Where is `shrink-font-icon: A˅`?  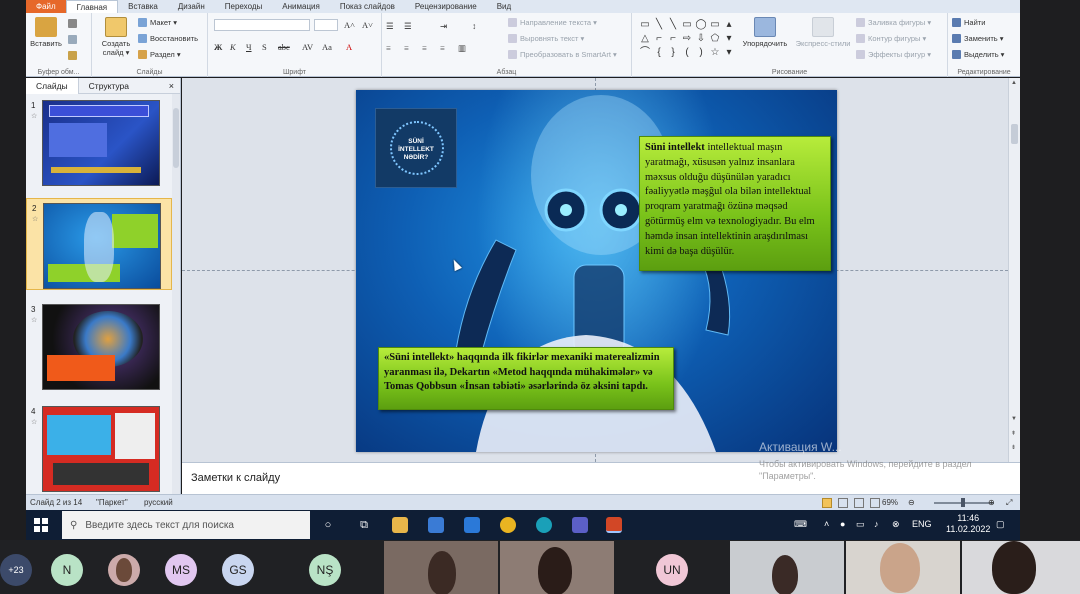 shrink-font-icon: A˅ is located at coordinates (367, 25).